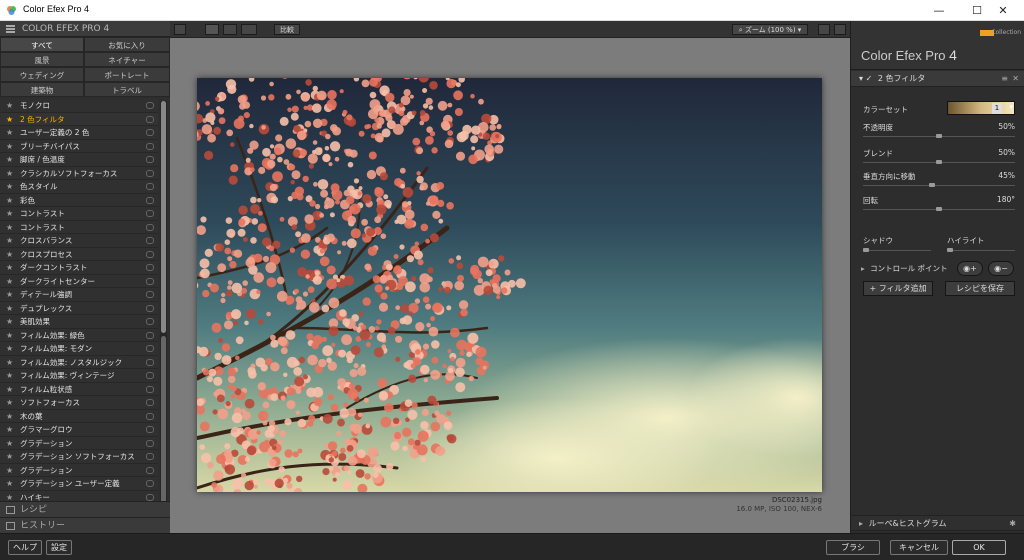 Image resolution: width=1024 pixels, height=560 pixels. Describe the element at coordinates (127, 74) in the screenshot. I see `category-portrait: ポートレート` at that location.